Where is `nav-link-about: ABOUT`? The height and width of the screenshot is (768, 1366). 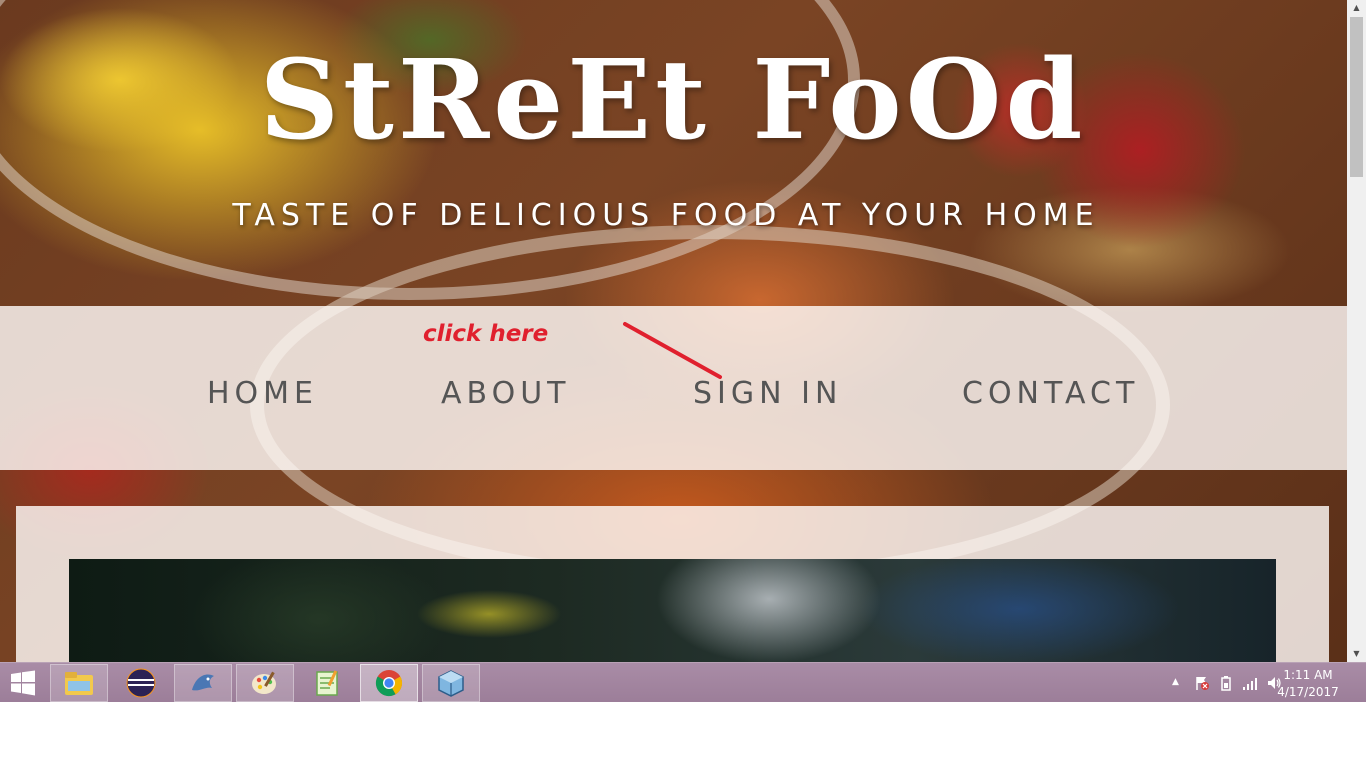
nav-link-about: ABOUT is located at coordinates (505, 393).